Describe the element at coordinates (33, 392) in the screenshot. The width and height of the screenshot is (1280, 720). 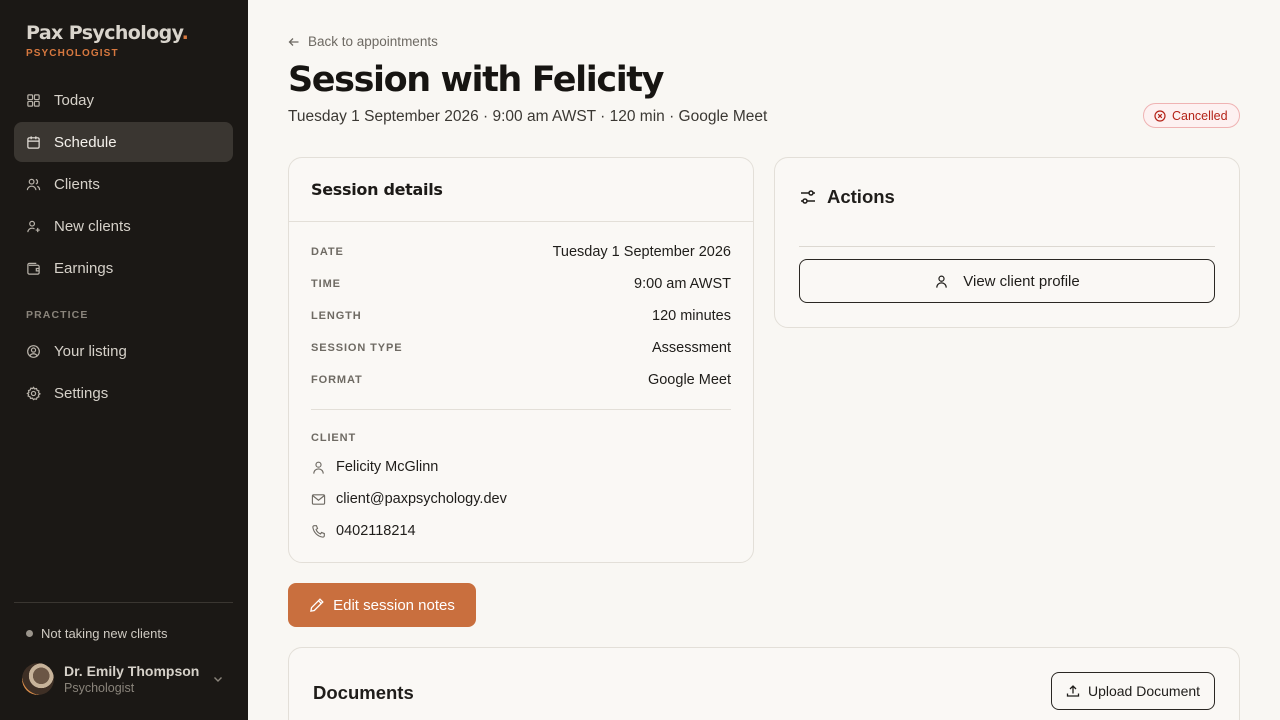
I see `gear-icon` at that location.